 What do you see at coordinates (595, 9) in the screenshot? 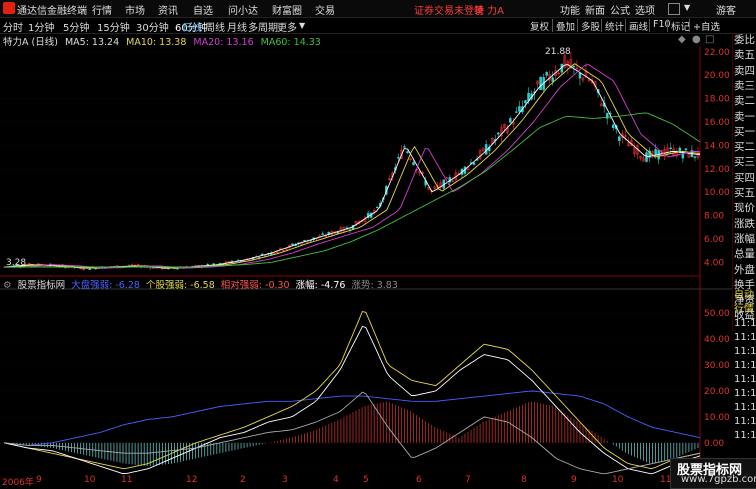
I see `menu-new-page: 新面` at bounding box center [595, 9].